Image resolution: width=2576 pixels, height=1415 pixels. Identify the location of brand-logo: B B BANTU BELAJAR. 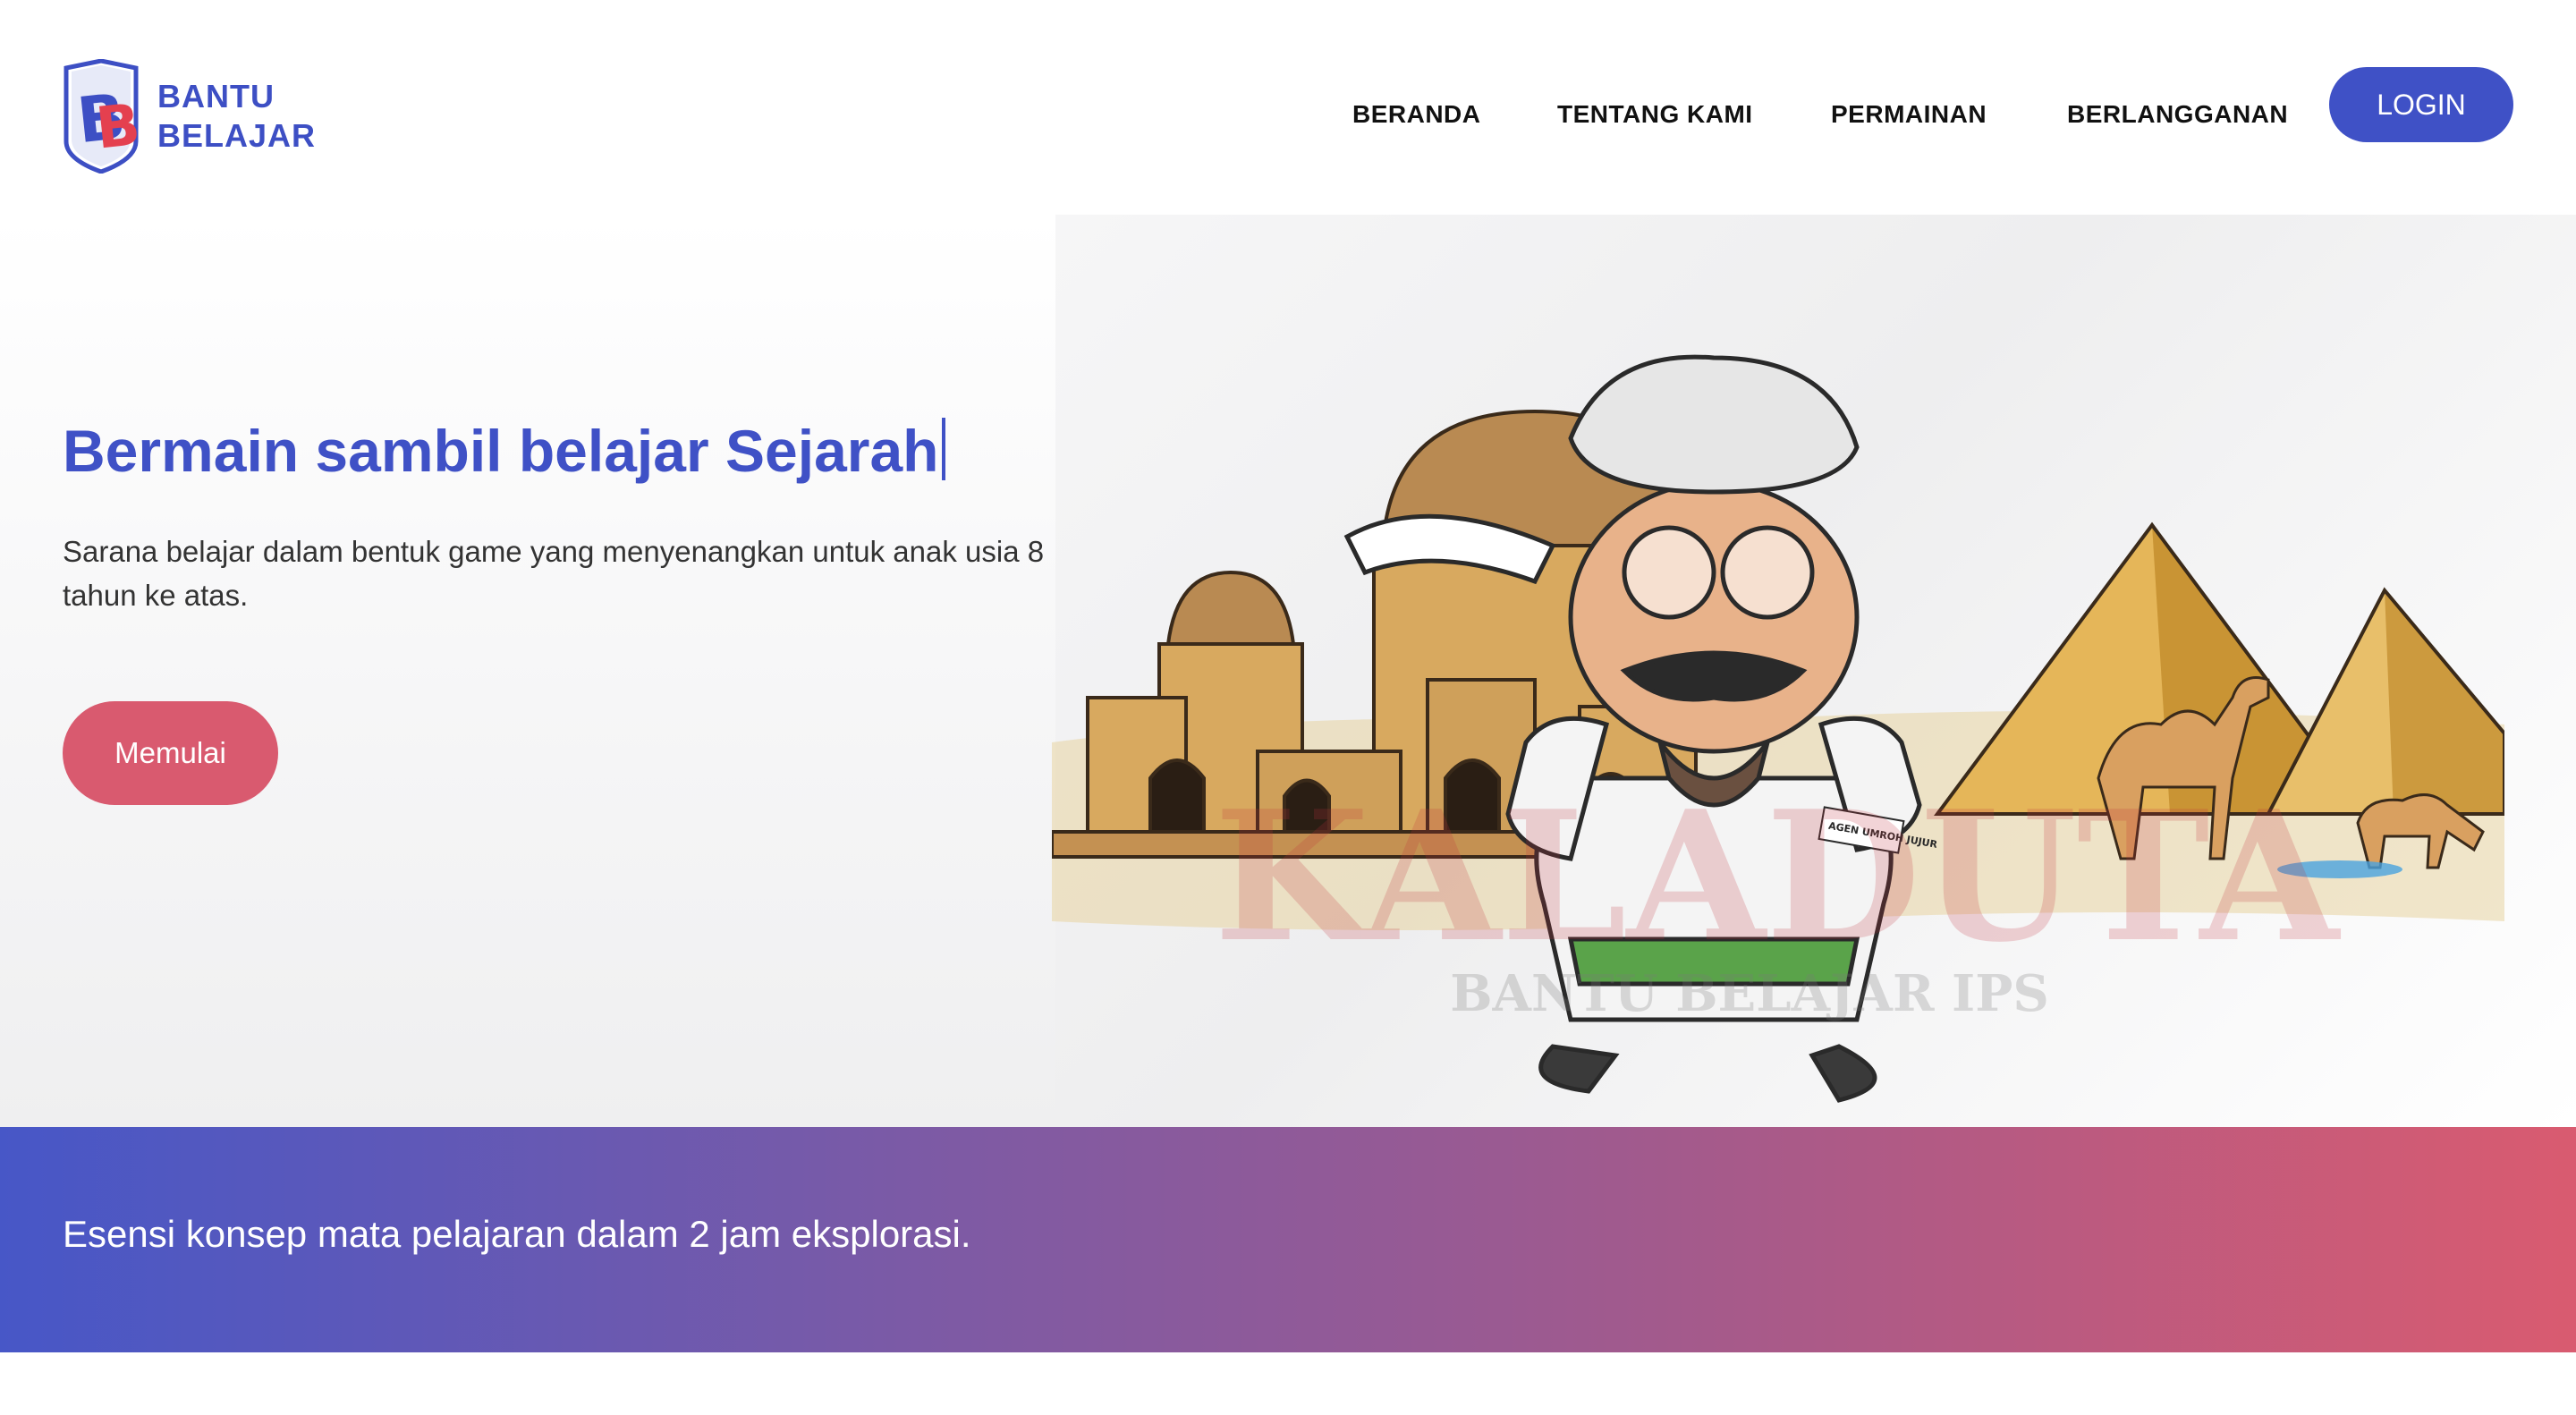
(189, 116).